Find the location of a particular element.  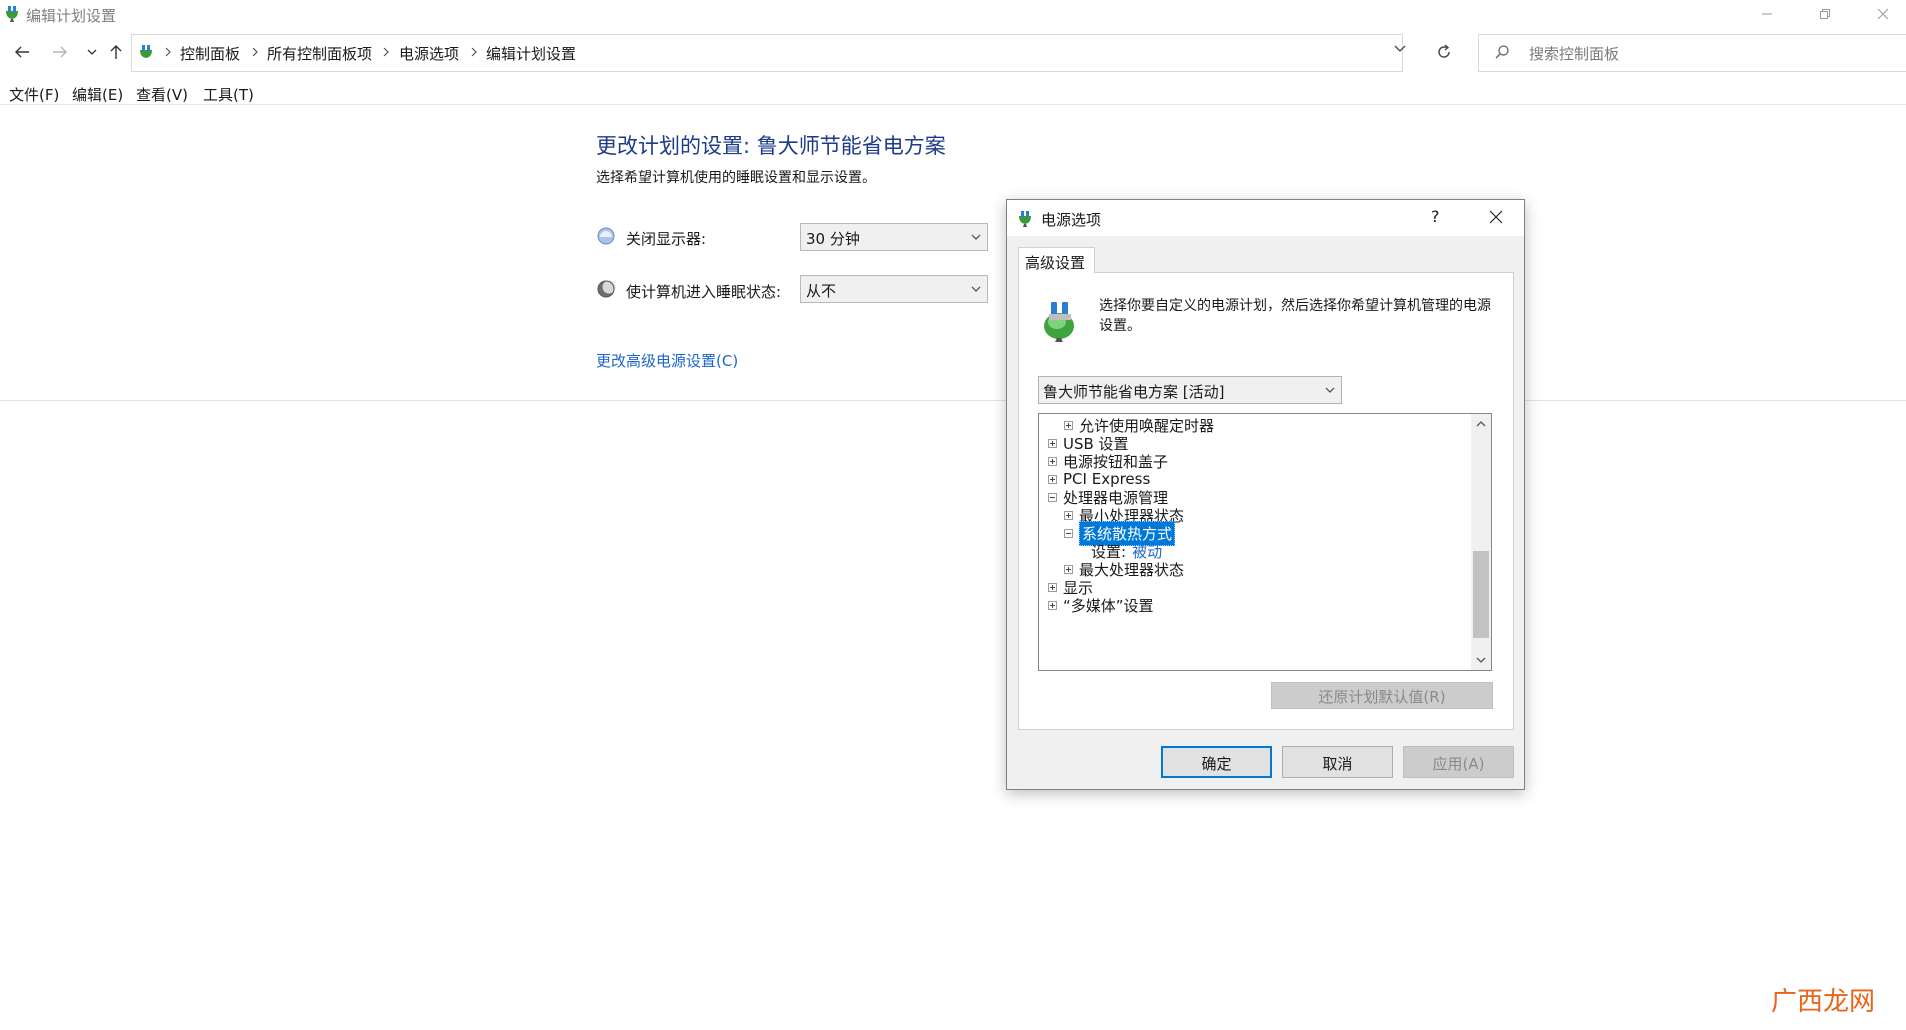

tree-item: “多媒体”设置 is located at coordinates (1101, 605).